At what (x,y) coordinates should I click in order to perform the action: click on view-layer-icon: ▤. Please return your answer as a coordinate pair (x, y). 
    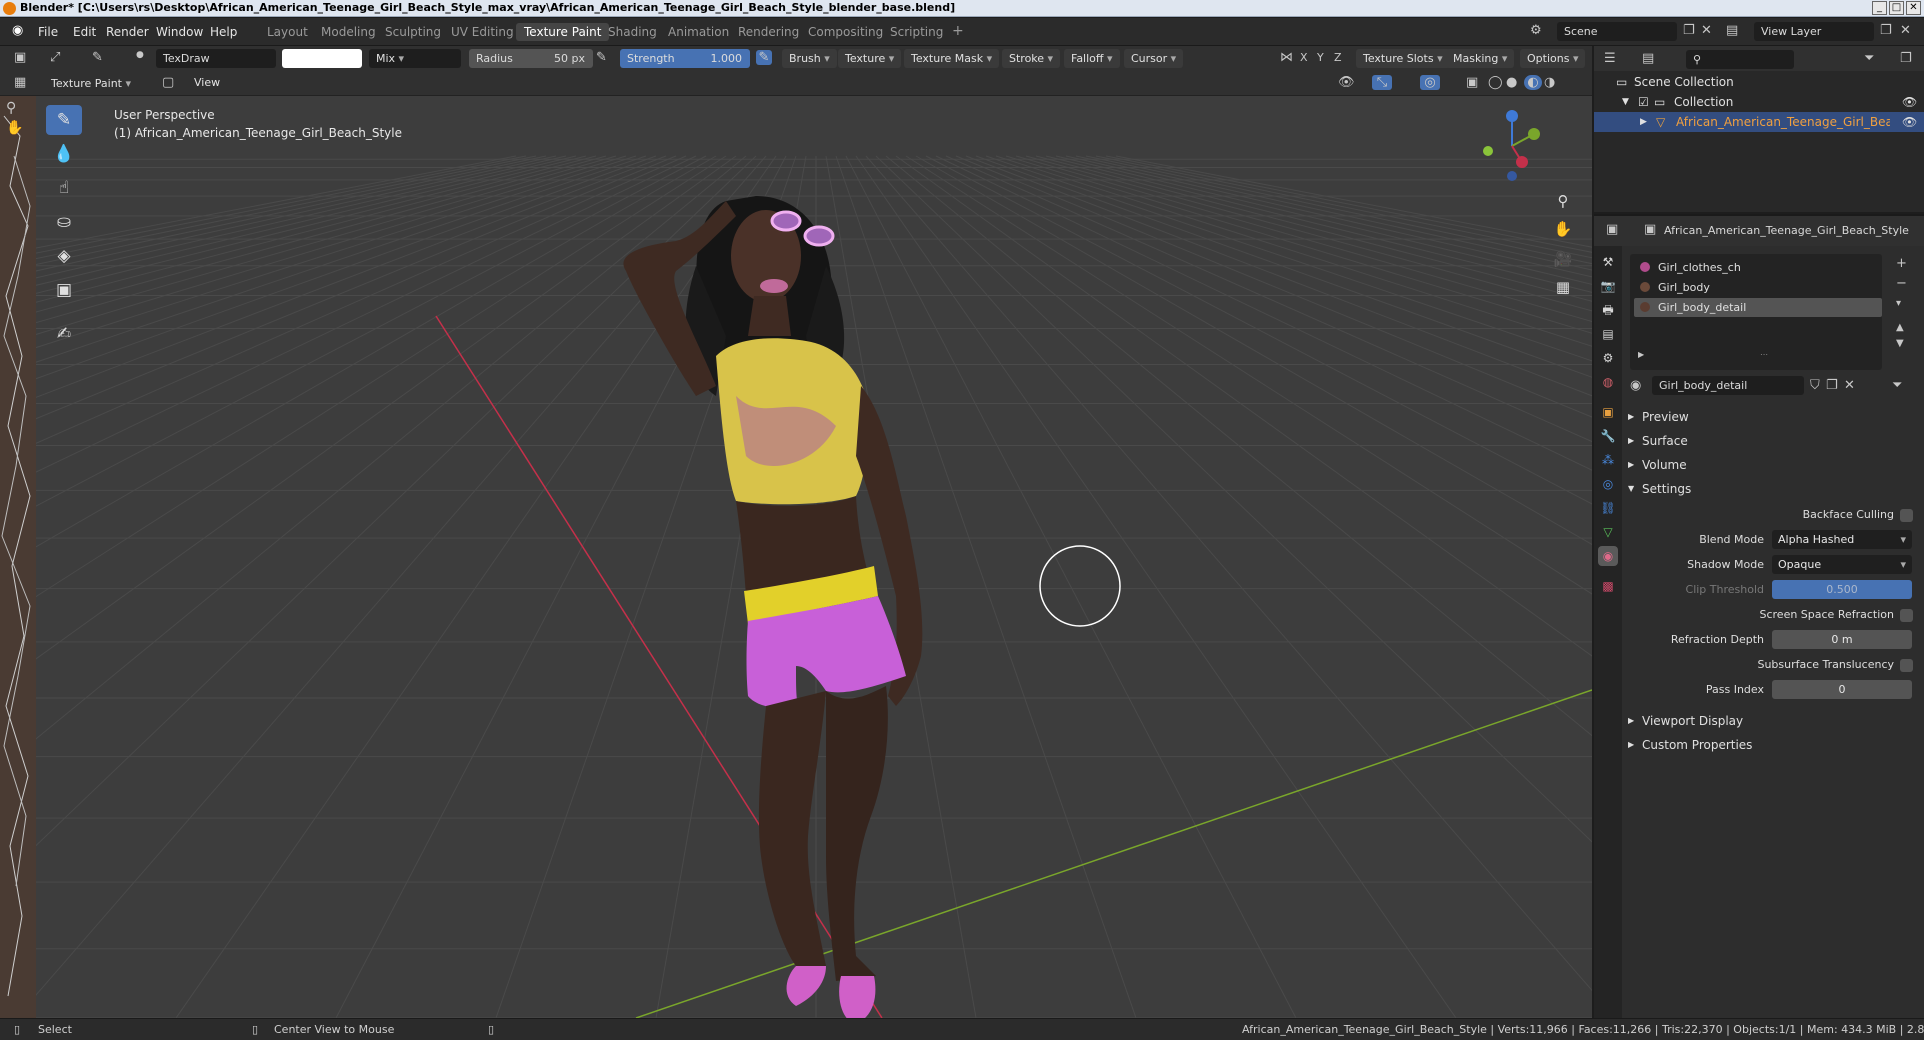
    Looking at the image, I should click on (1732, 30).